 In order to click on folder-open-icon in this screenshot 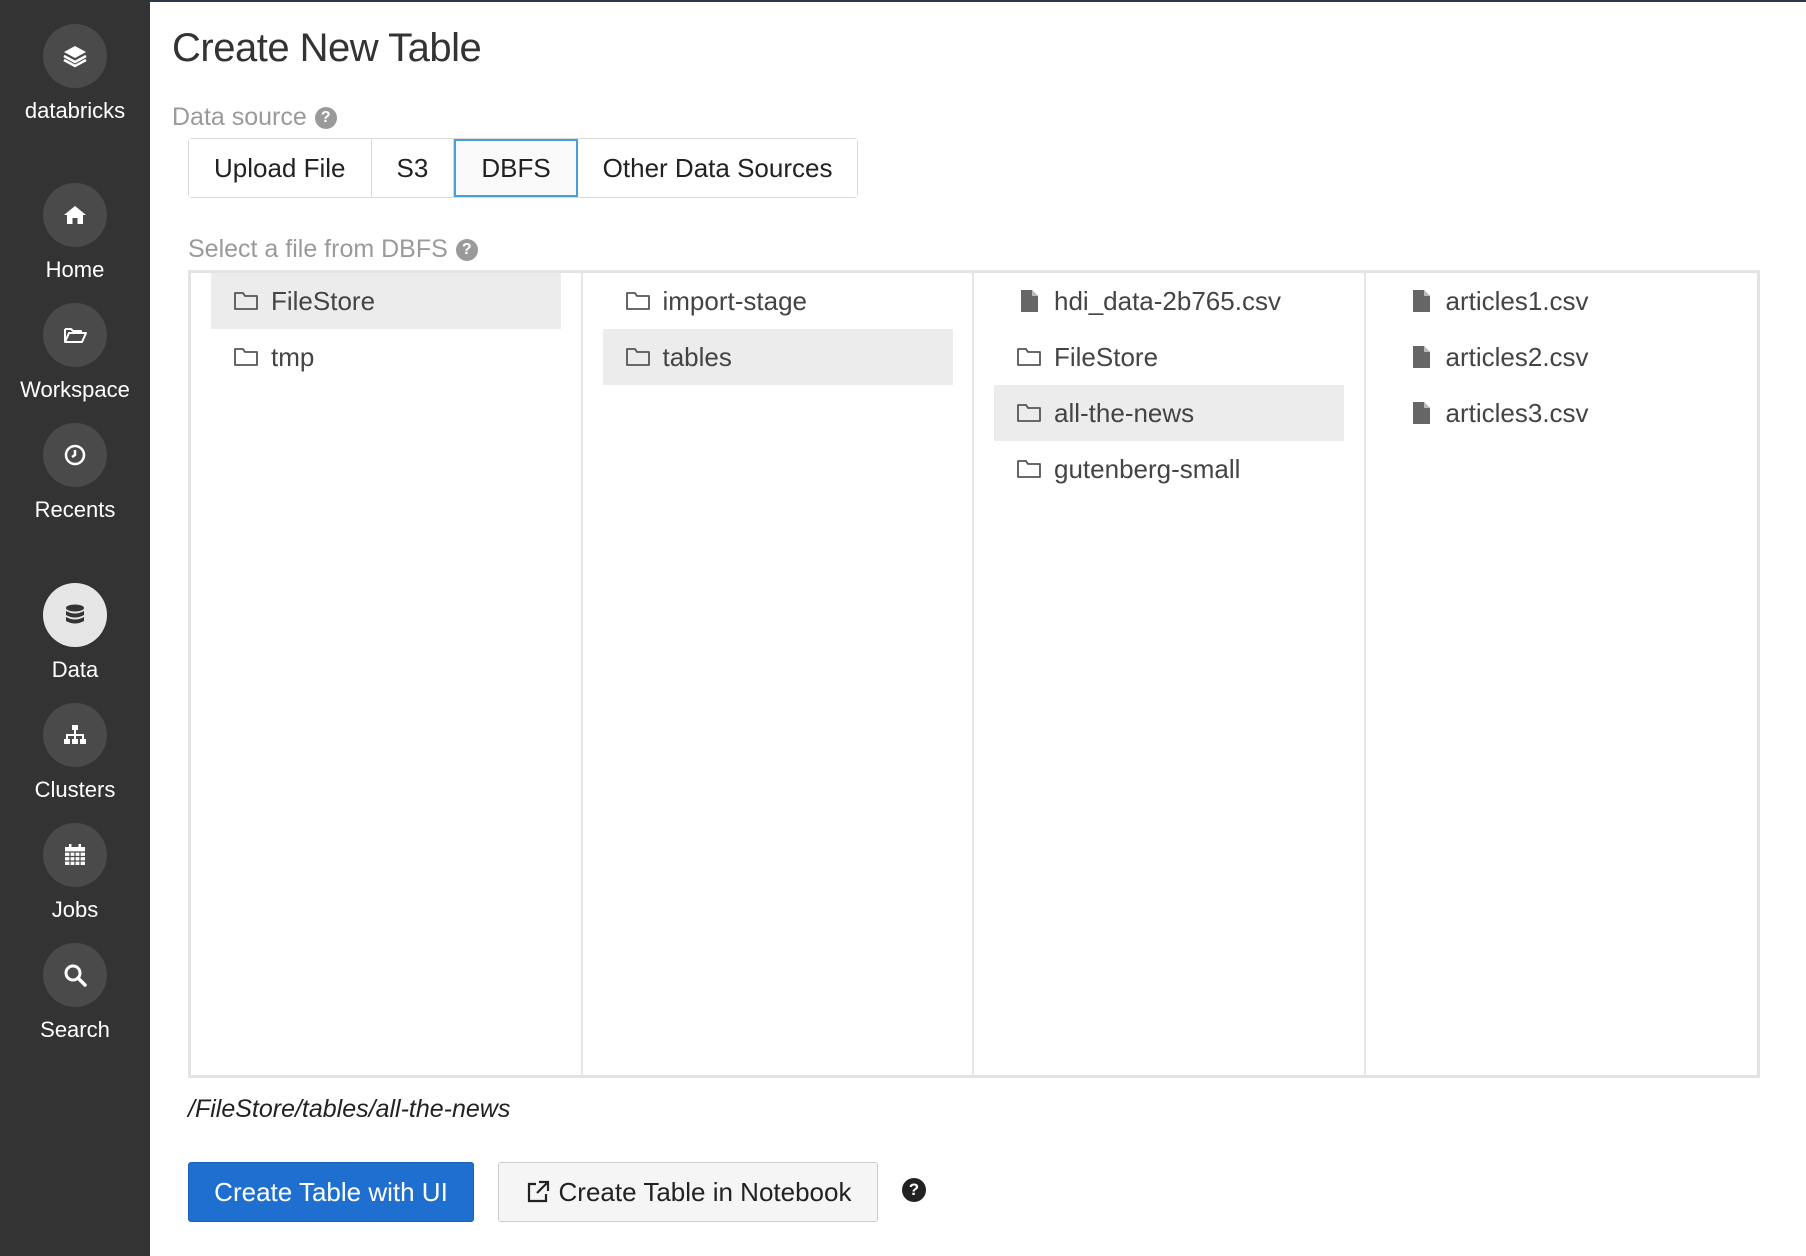, I will do `click(75, 335)`.